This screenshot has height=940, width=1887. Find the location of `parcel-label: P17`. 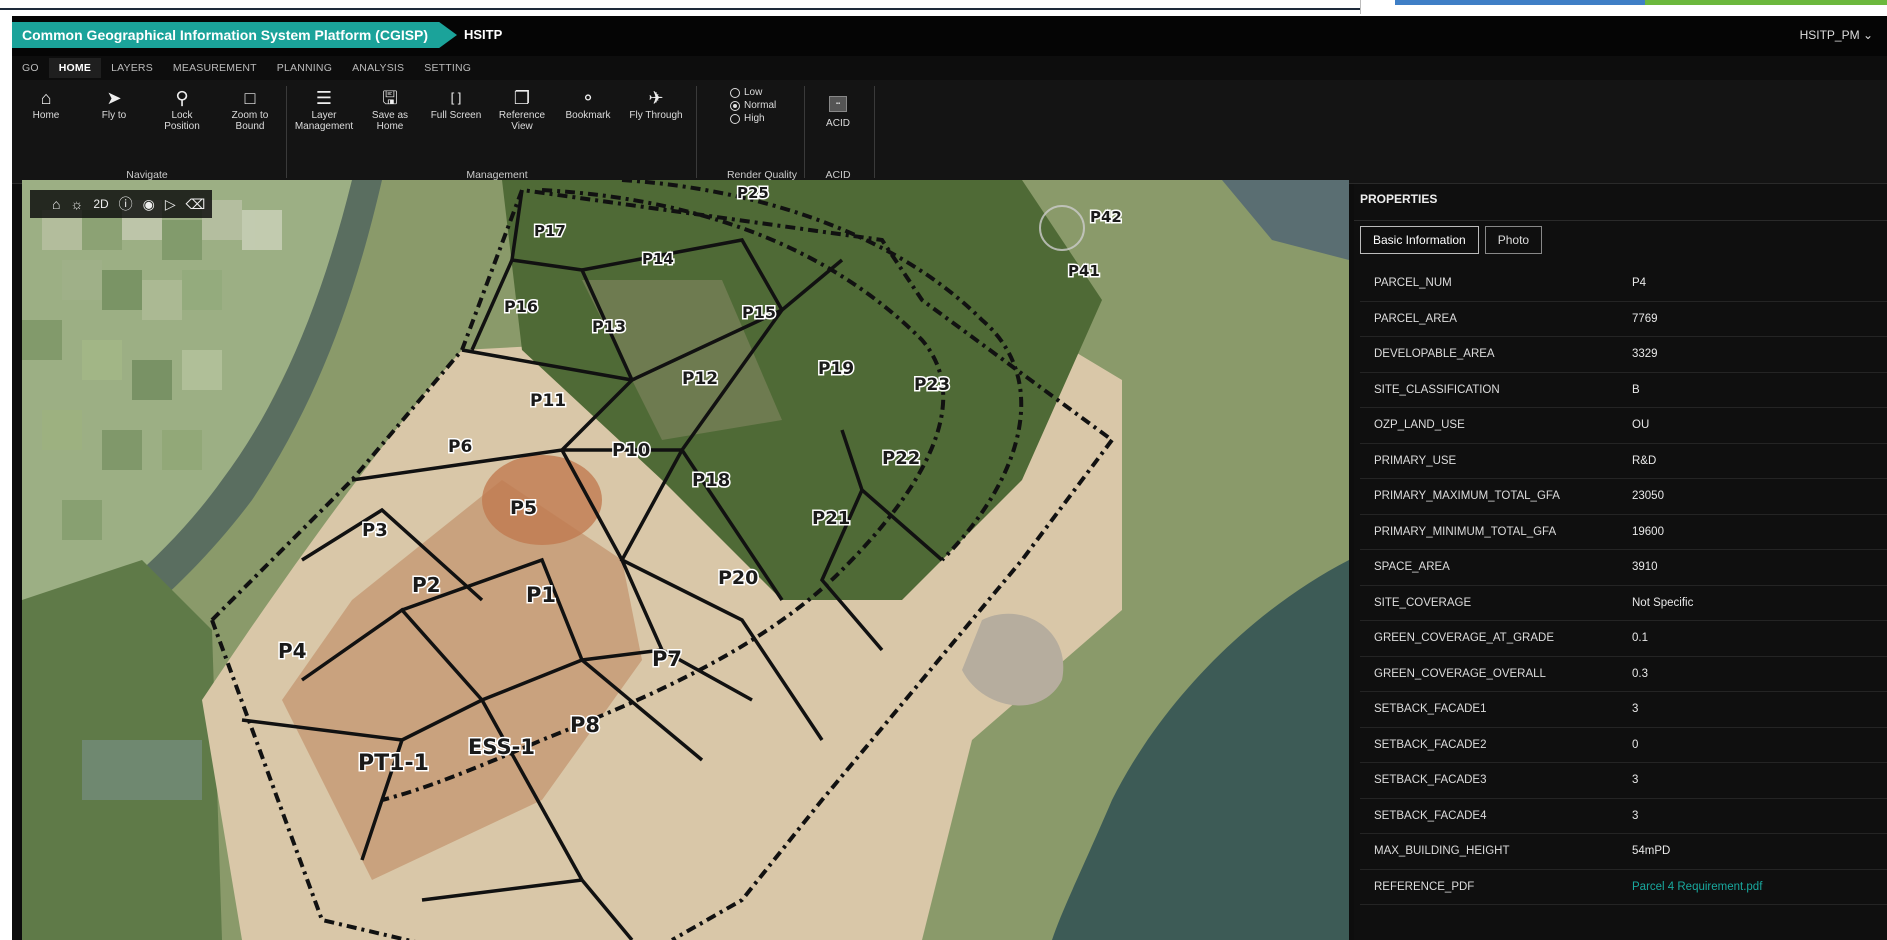

parcel-label: P17 is located at coordinates (550, 231).